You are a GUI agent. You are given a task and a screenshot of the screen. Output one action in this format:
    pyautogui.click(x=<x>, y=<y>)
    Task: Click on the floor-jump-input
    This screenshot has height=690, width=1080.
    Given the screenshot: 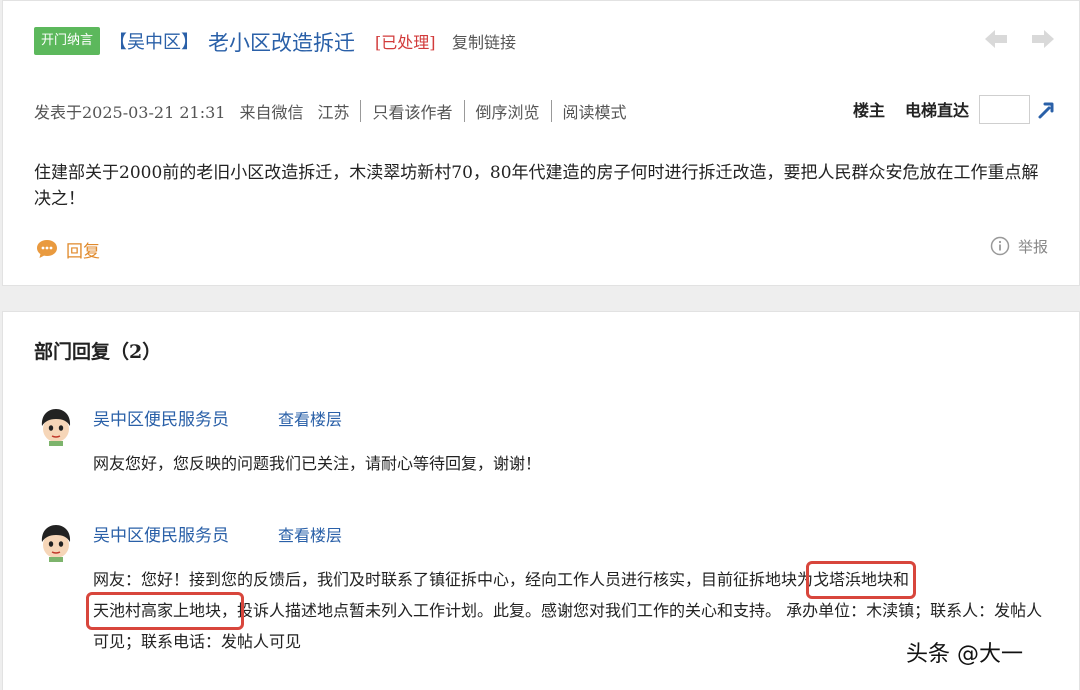 What is the action you would take?
    pyautogui.click(x=1004, y=109)
    